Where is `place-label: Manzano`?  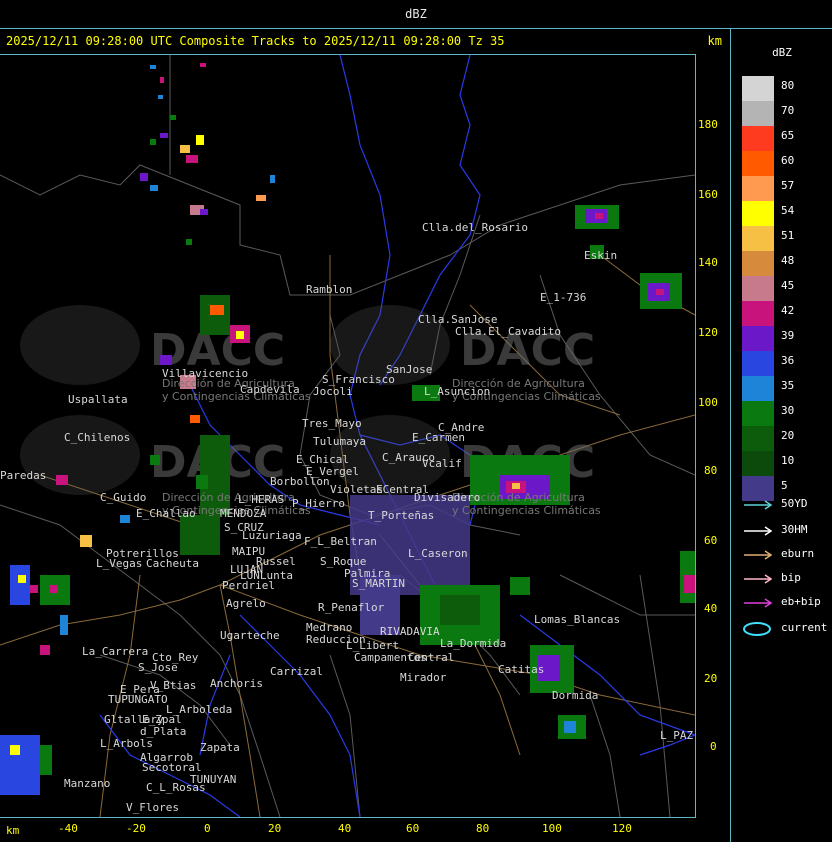 place-label: Manzano is located at coordinates (87, 783).